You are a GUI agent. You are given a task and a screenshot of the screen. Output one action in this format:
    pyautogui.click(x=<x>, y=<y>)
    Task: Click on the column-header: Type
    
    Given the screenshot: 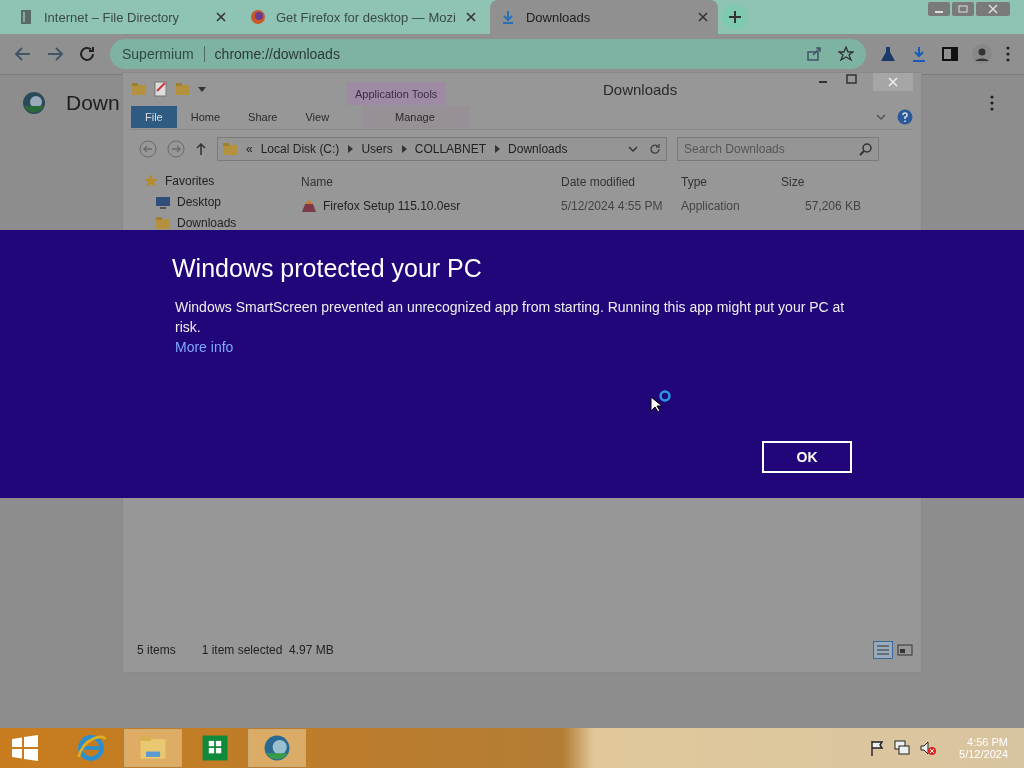 What is the action you would take?
    pyautogui.click(x=731, y=181)
    